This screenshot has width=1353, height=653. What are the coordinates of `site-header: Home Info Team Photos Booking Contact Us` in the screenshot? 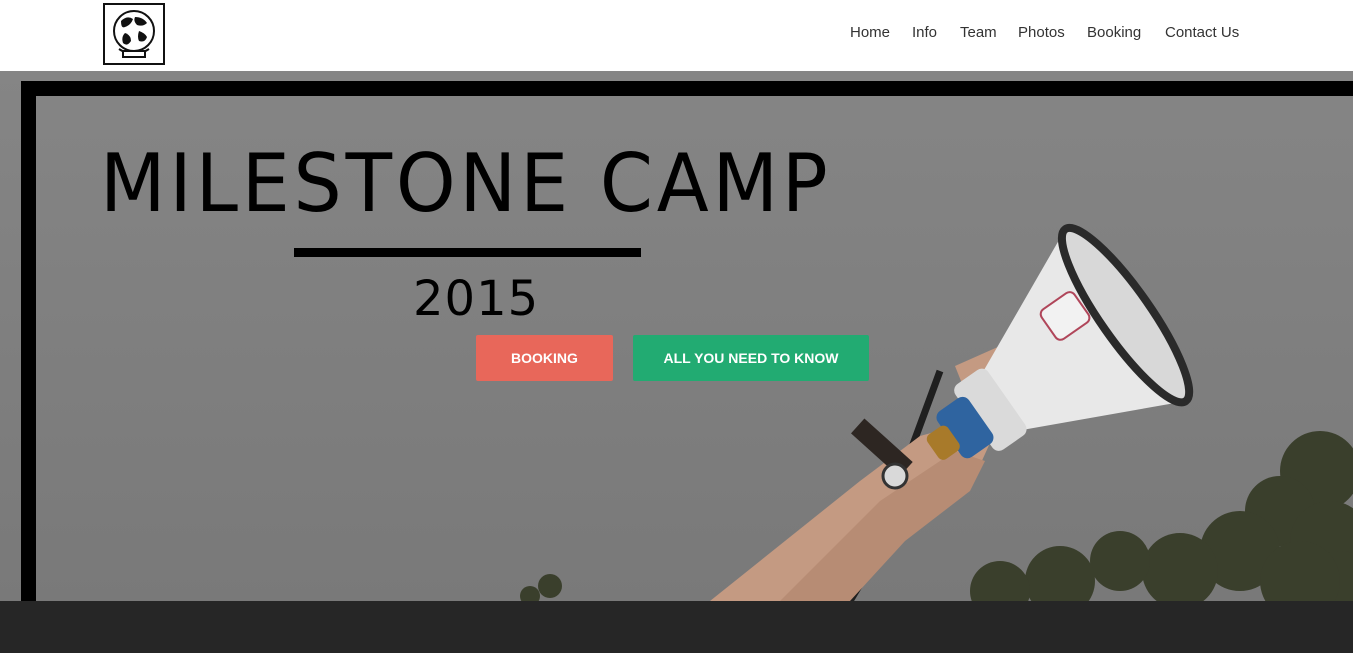 It's located at (676, 35).